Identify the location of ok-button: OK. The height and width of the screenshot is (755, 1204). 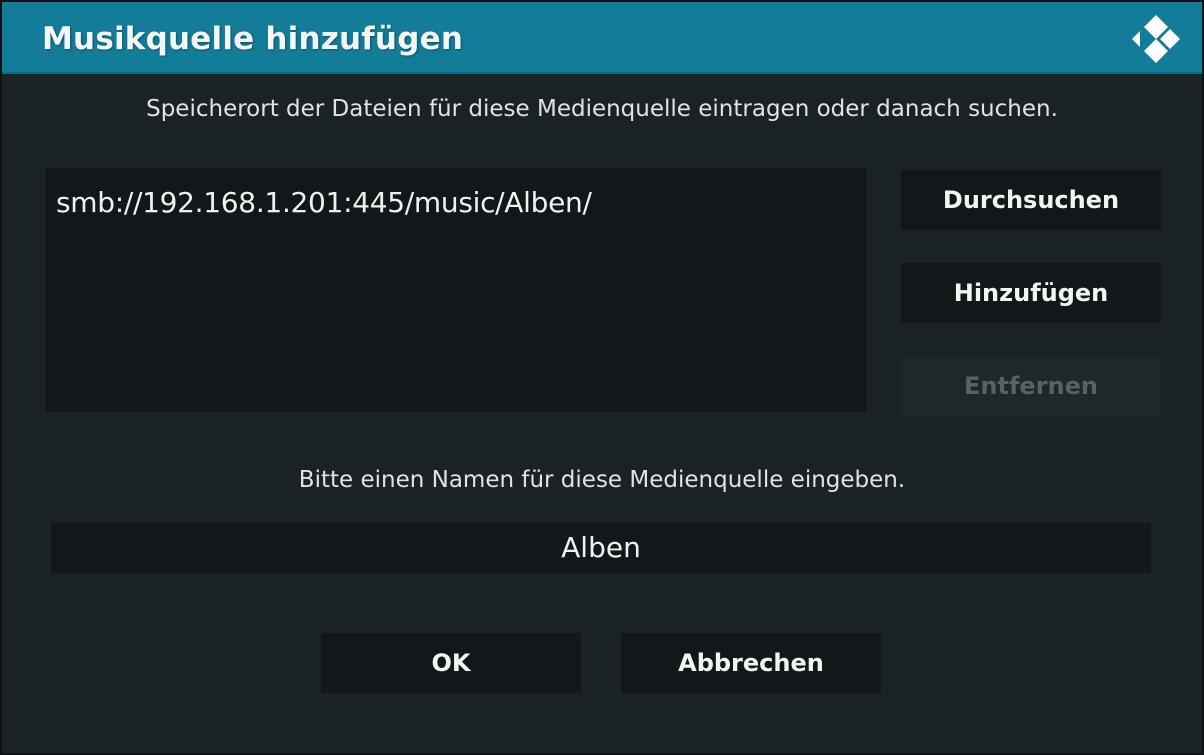
(451, 663).